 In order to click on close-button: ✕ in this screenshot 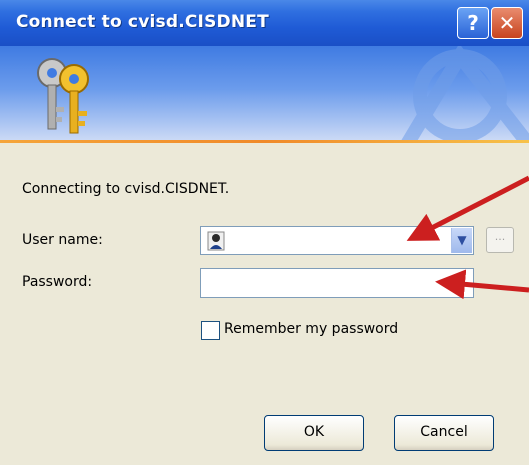, I will do `click(507, 23)`.